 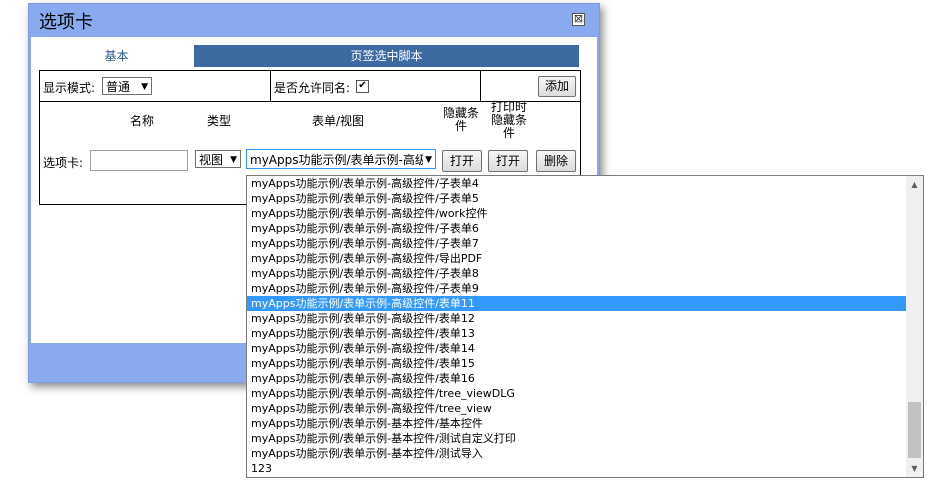 I want to click on delete-button: 删除, so click(x=556, y=161).